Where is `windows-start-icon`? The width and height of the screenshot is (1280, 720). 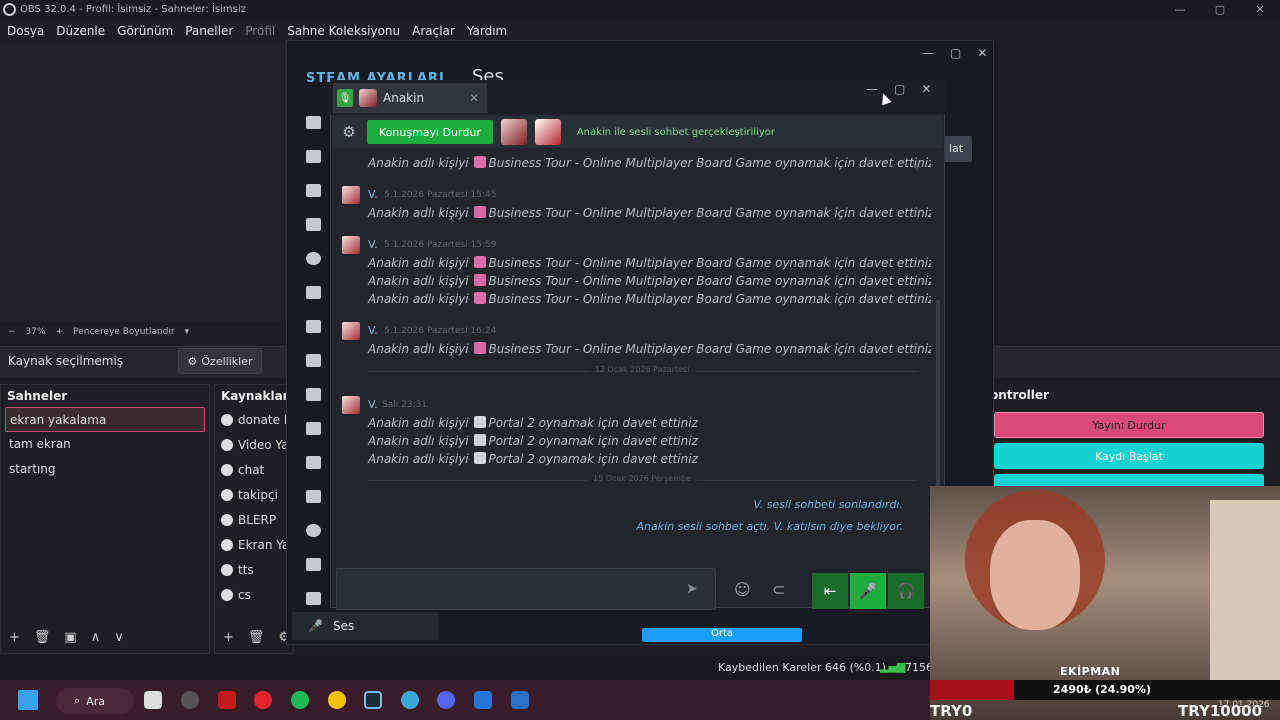
windows-start-icon is located at coordinates (28, 700).